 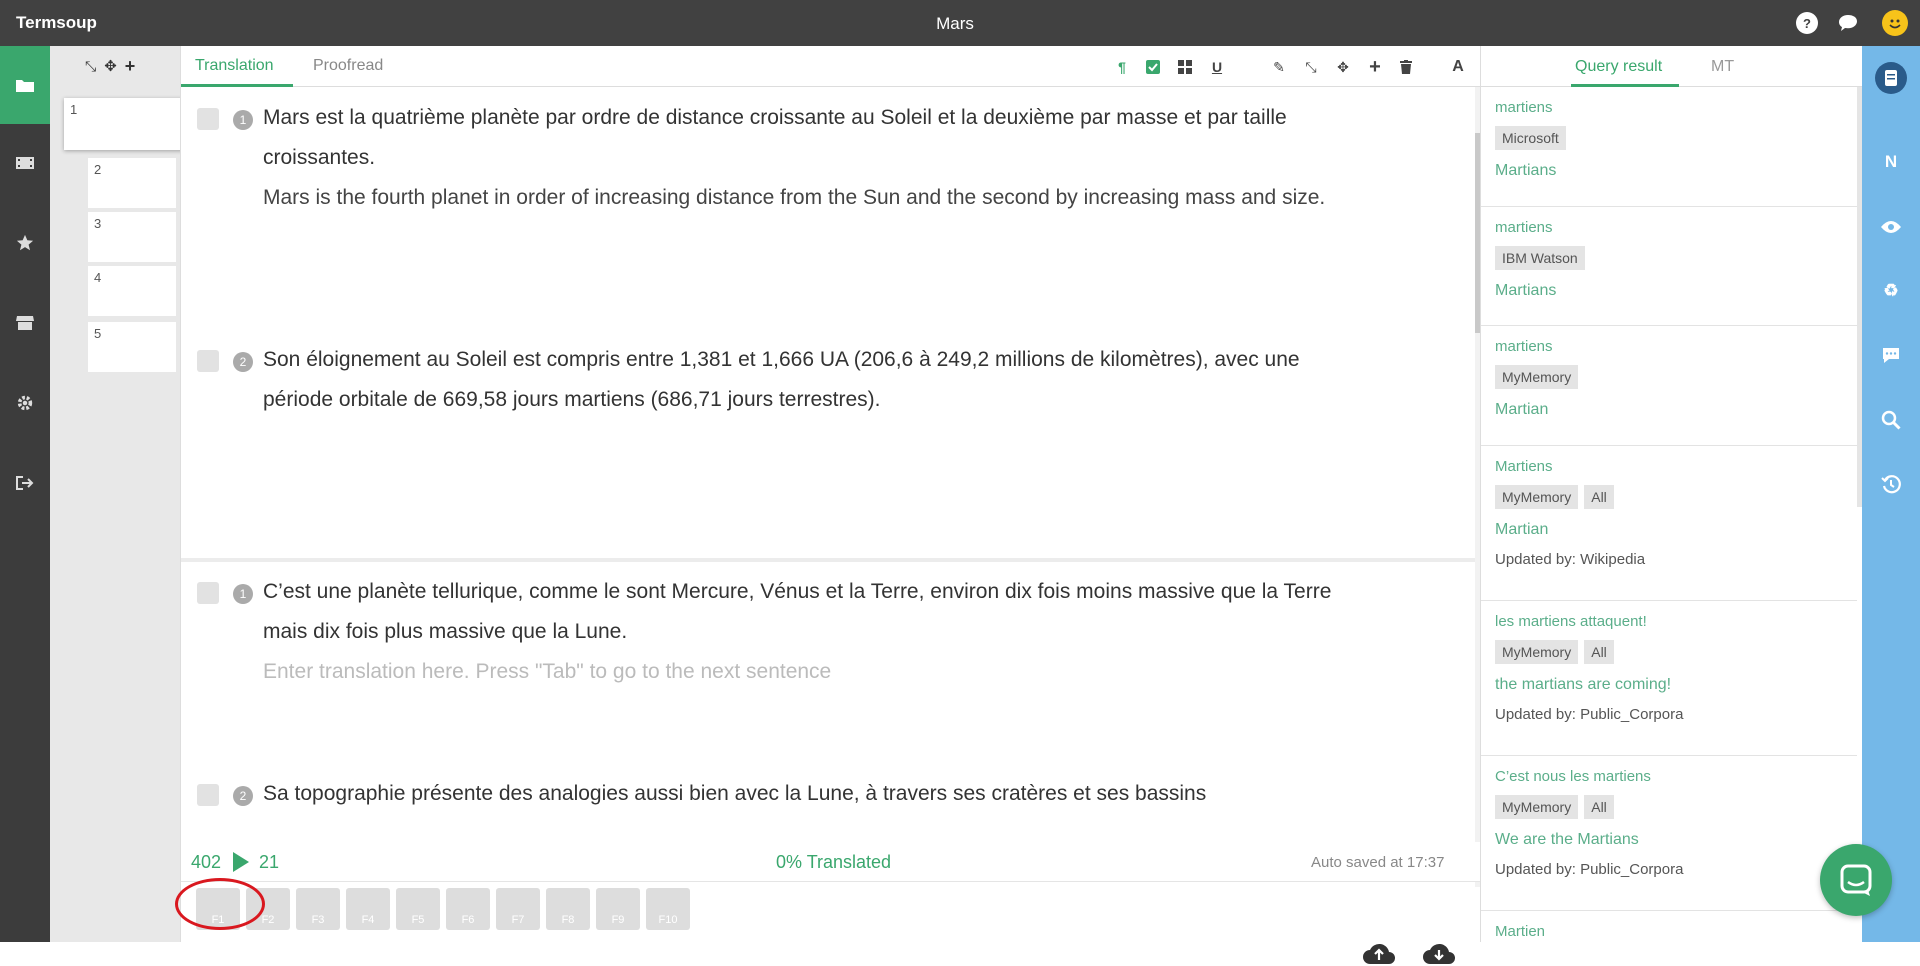 I want to click on play-icon, so click(x=241, y=862).